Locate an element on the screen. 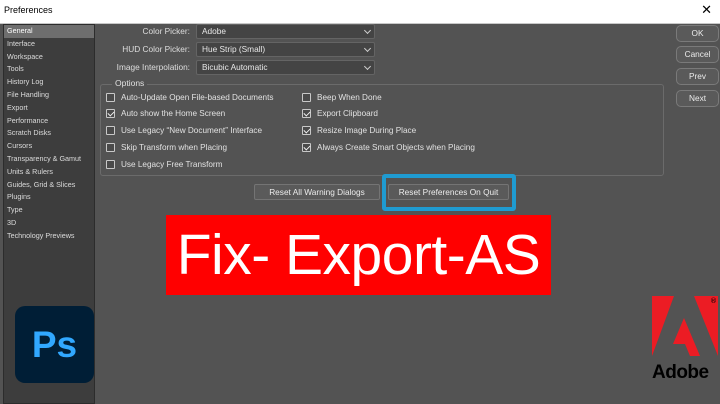 Image resolution: width=720 pixels, height=404 pixels. color-picker-row: Color Picker: is located at coordinates (145, 31).